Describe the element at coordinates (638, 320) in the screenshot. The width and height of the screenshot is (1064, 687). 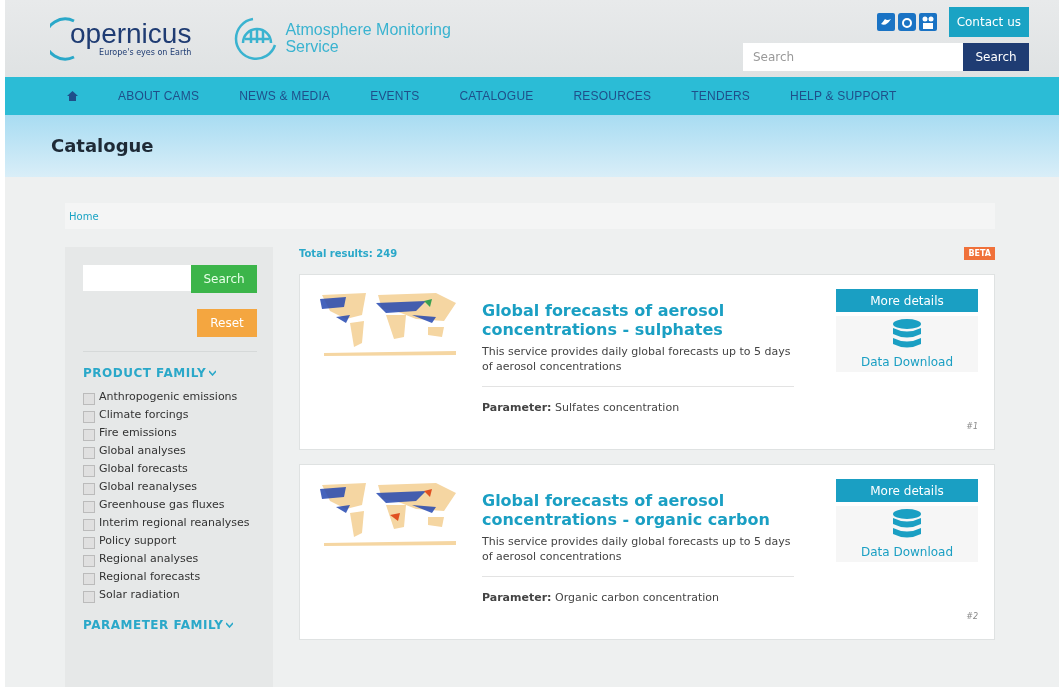
I see `result-title: Global forecasts of aerosol concentrations - sulphates` at that location.